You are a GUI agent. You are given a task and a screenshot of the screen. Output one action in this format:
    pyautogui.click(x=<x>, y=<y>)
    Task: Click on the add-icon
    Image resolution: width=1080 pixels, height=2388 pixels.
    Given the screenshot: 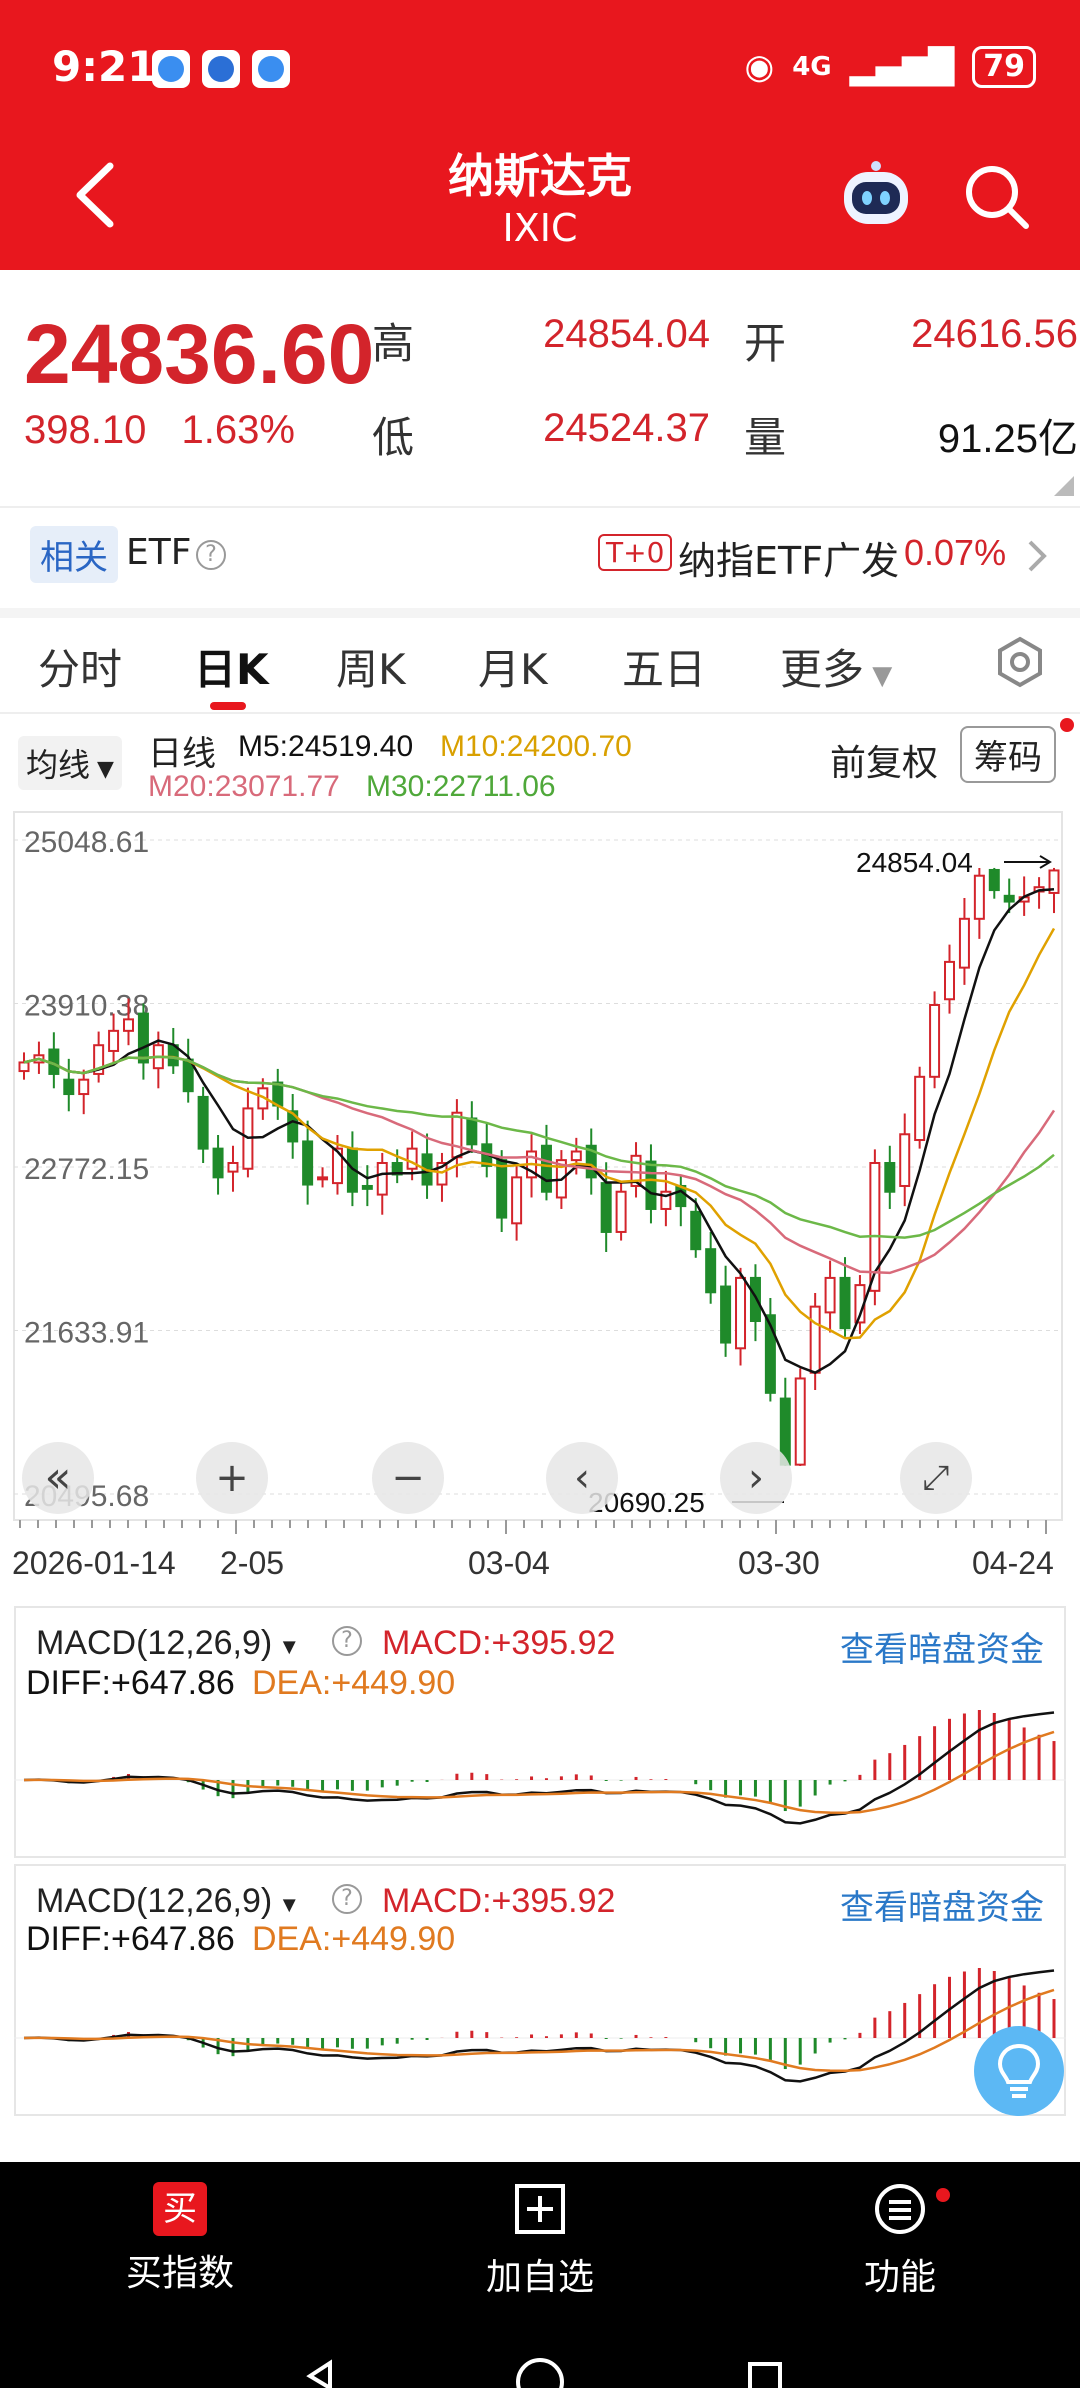 What is the action you would take?
    pyautogui.click(x=540, y=2209)
    